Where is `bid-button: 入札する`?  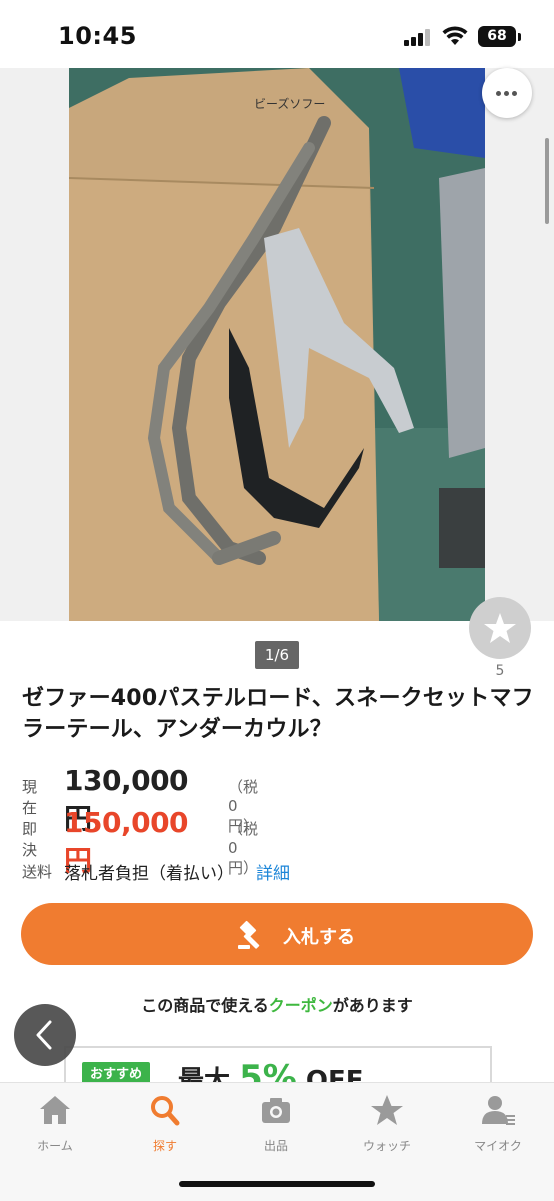
bid-button: 入札する is located at coordinates (277, 934).